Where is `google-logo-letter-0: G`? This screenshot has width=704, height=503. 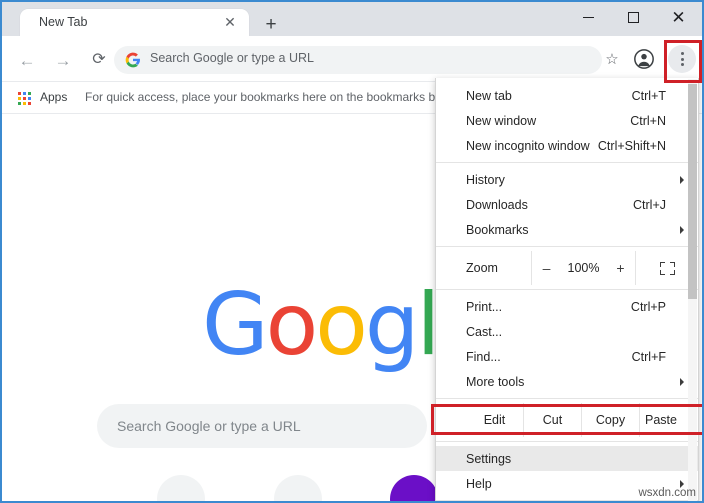
google-logo-letter-0: G is located at coordinates (235, 325).